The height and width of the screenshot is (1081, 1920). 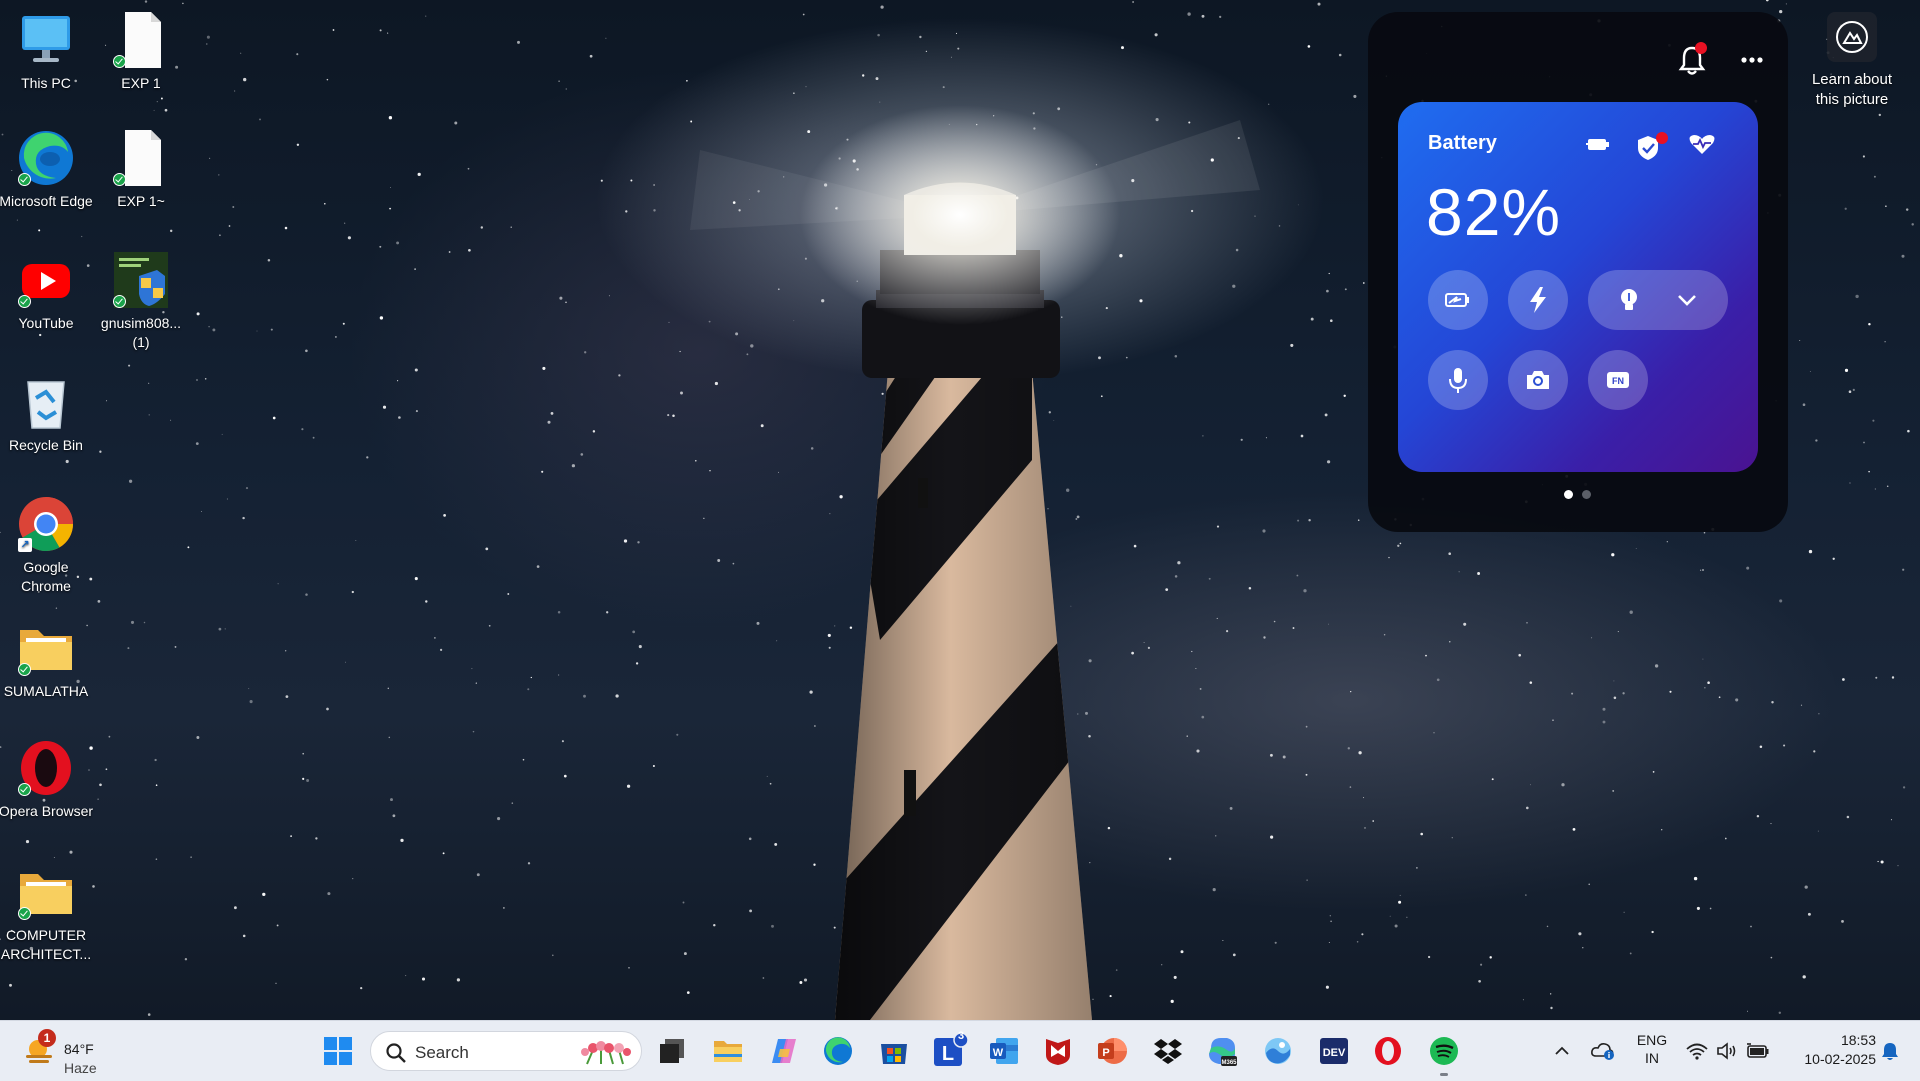 What do you see at coordinates (141, 301) in the screenshot?
I see `desktop-icon-gnusim: gnusim808... (1)` at bounding box center [141, 301].